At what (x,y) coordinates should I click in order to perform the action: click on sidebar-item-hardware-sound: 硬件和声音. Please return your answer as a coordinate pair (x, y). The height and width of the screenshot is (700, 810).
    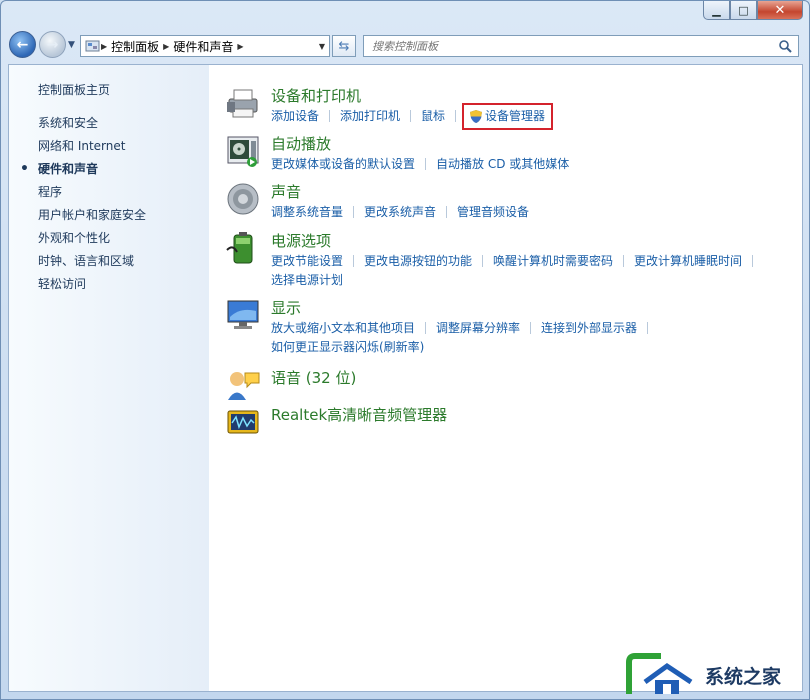
    Looking at the image, I should click on (83, 169).